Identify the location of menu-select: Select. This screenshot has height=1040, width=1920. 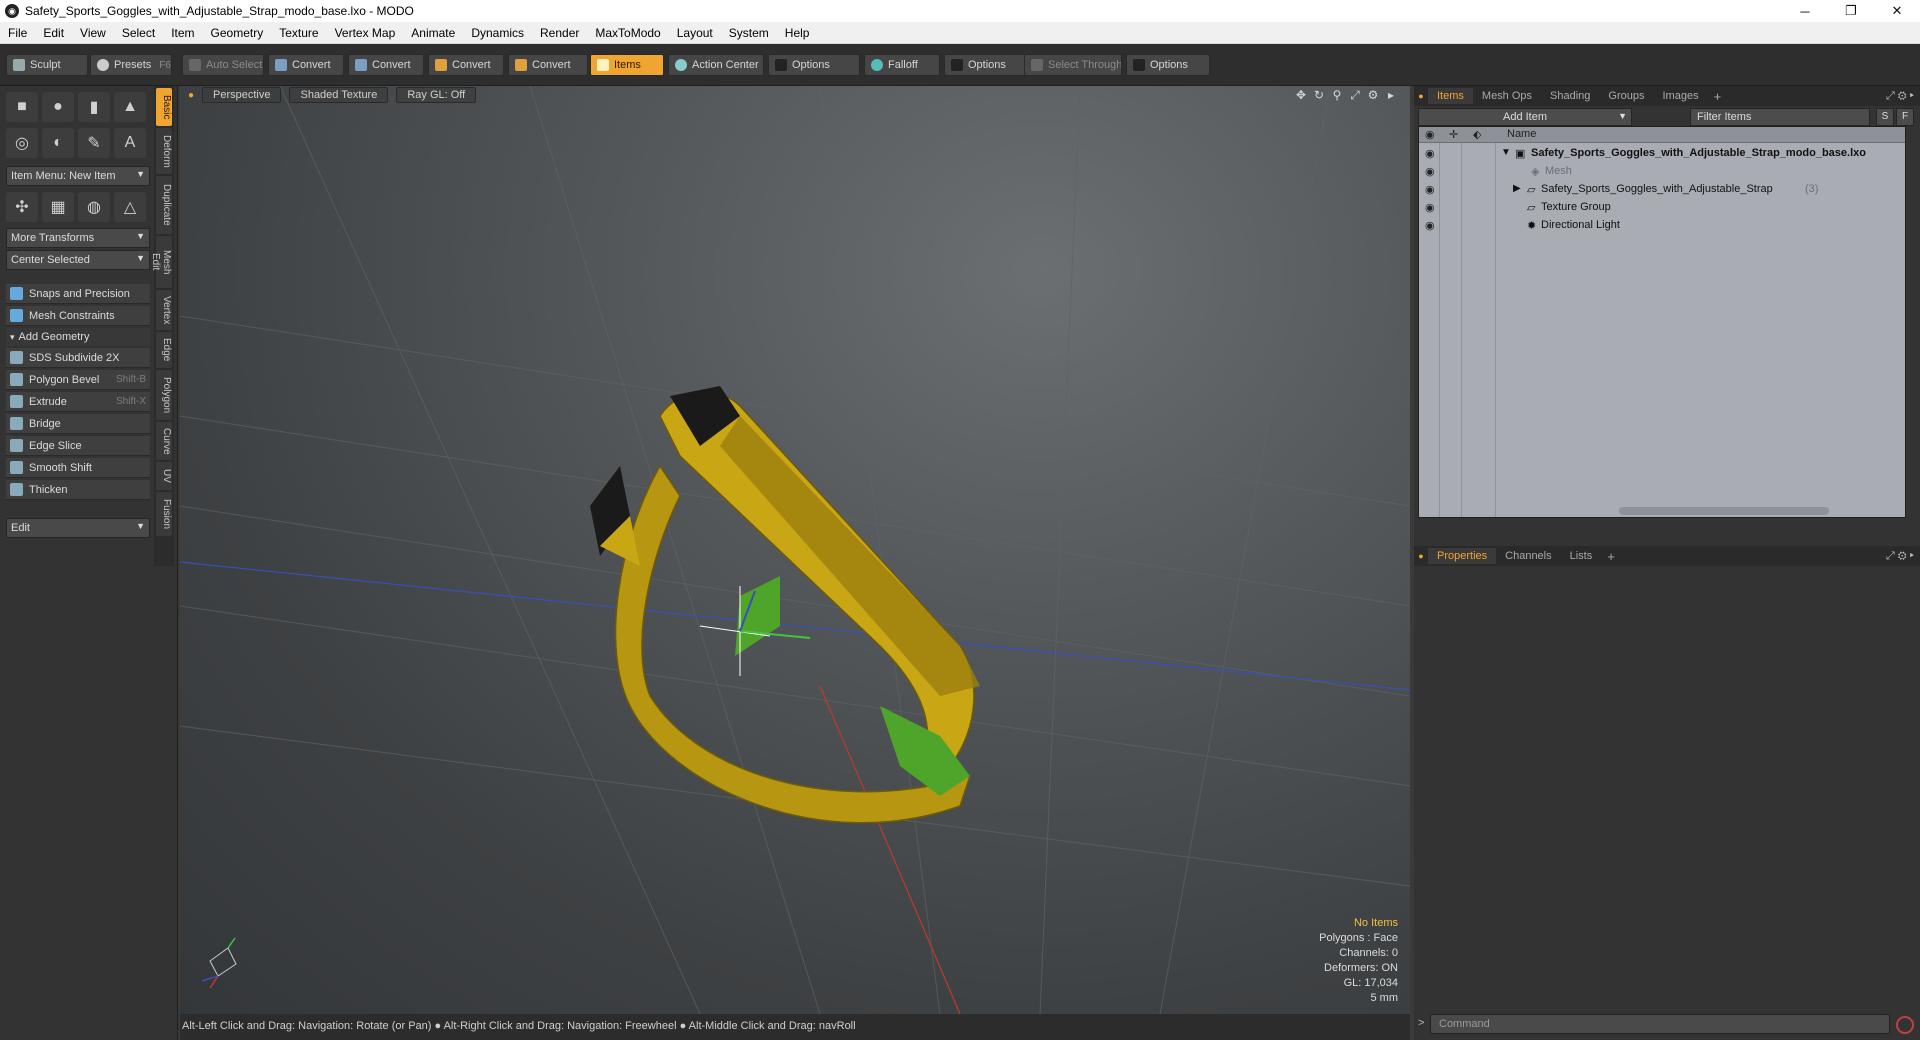
(138, 33).